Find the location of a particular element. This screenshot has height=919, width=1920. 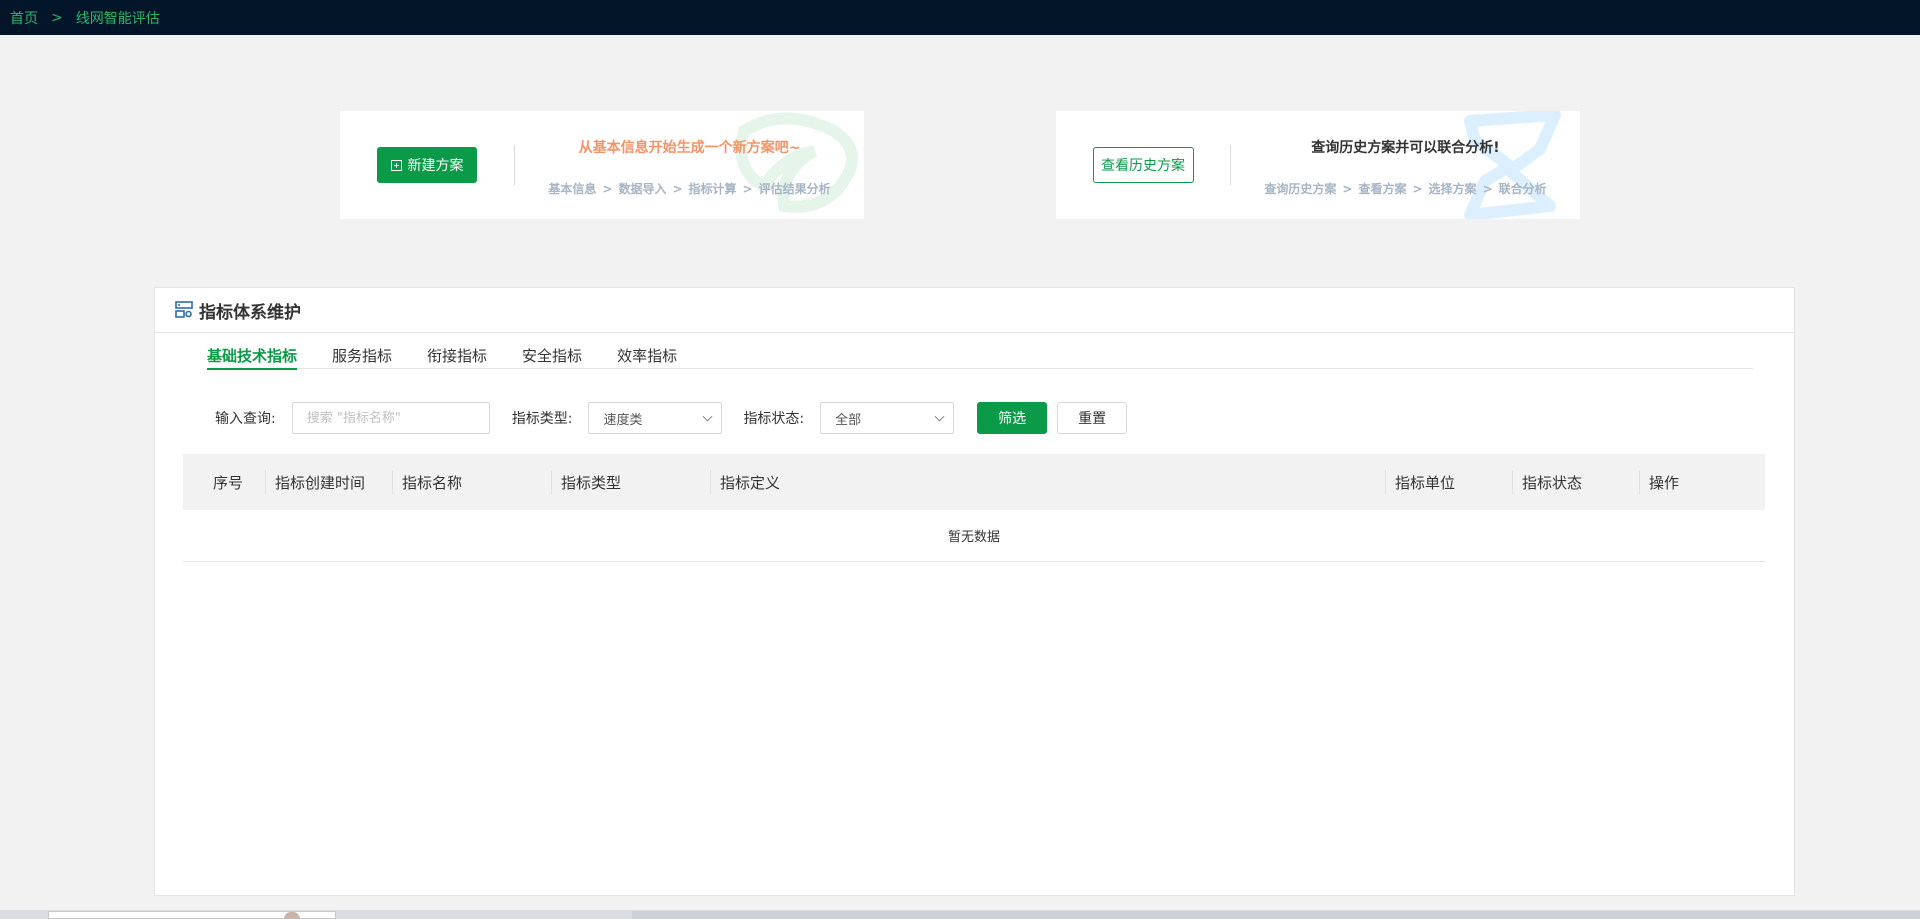

server-settings-icon is located at coordinates (184, 310).